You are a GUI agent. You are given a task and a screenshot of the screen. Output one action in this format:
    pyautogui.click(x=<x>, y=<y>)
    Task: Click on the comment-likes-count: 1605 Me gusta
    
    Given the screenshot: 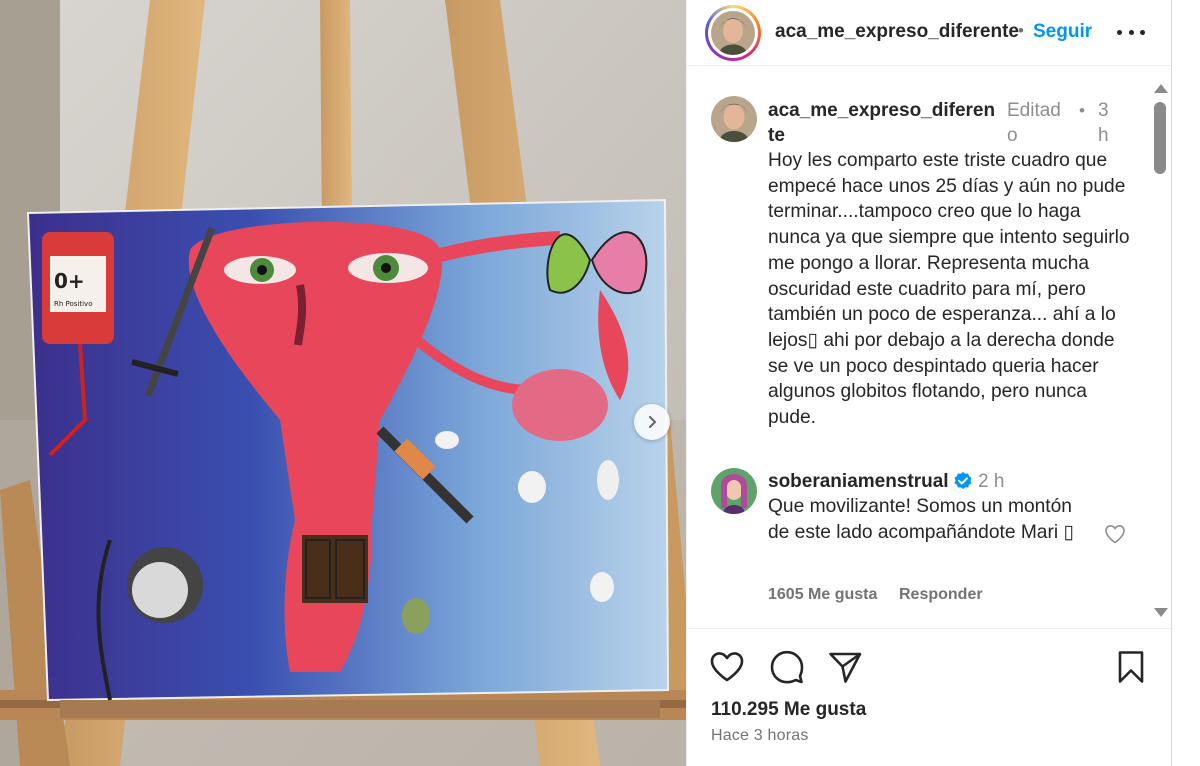 What is the action you would take?
    pyautogui.click(x=822, y=595)
    